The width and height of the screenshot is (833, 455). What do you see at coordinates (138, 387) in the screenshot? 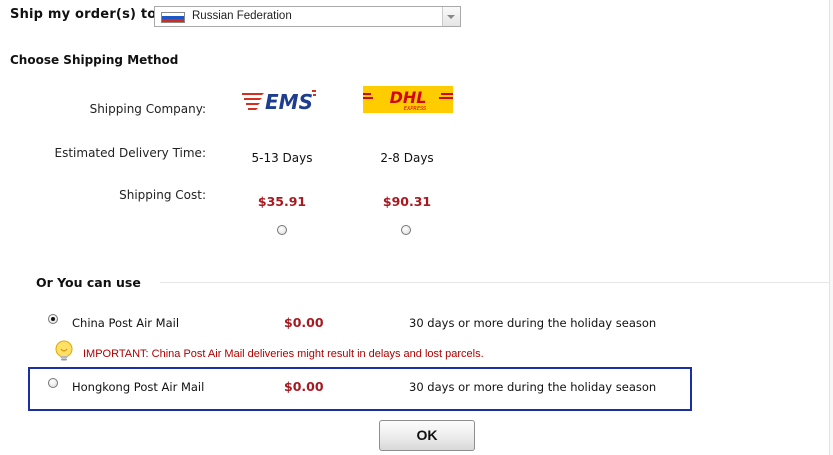
I see `hongkong-post-name: Hongkong Post Air Mail` at bounding box center [138, 387].